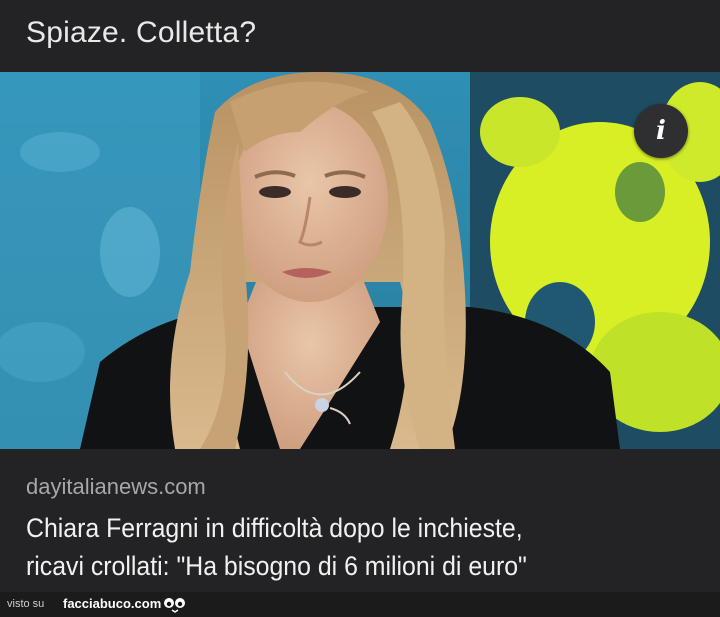 The height and width of the screenshot is (617, 720). I want to click on post-title: Spiaze. Colletta?, so click(141, 32).